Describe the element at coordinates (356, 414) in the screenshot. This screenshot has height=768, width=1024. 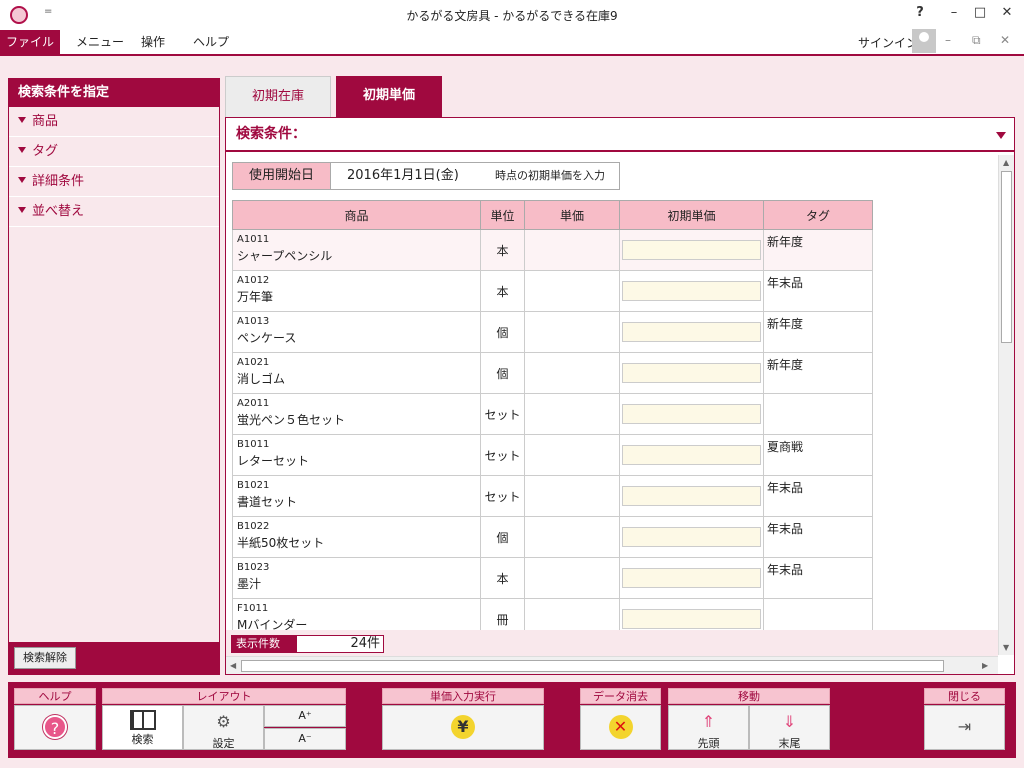
I see `product-cell: A2011 蛍光ペン５色セット` at that location.